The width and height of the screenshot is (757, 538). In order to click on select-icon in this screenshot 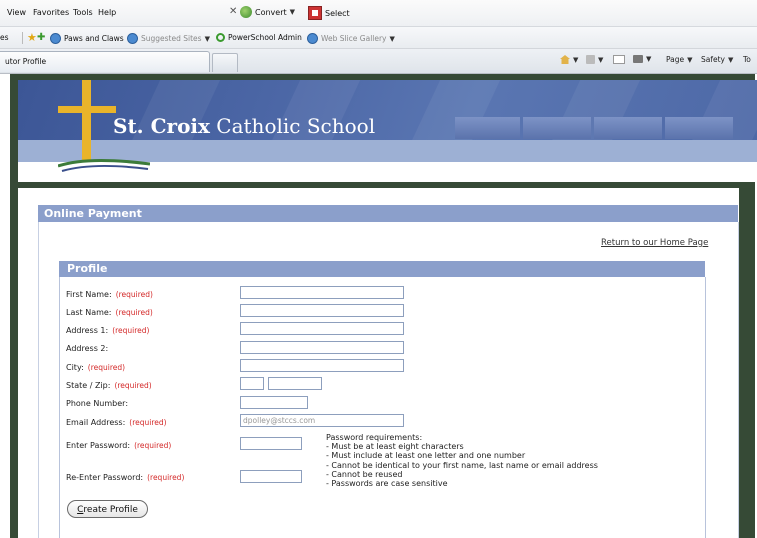, I will do `click(315, 13)`.